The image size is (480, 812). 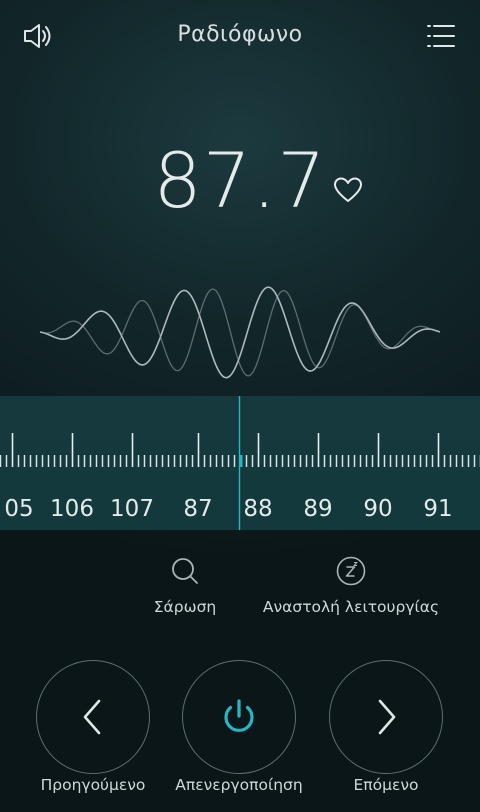 I want to click on scan-label: Σάρωση, so click(x=185, y=607).